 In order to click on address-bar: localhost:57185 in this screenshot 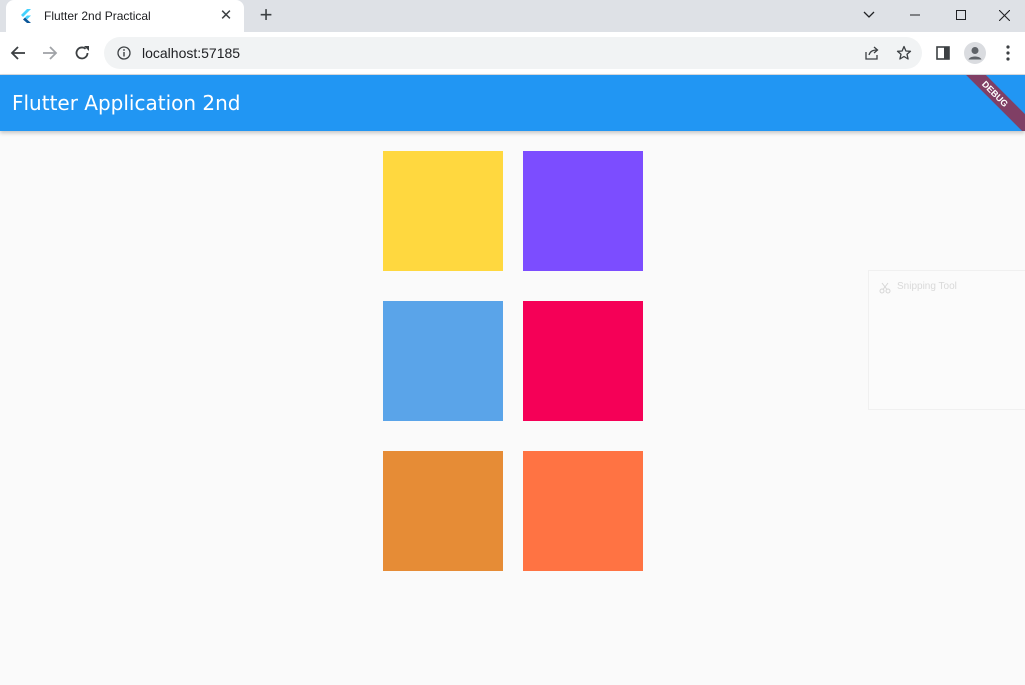, I will do `click(513, 53)`.